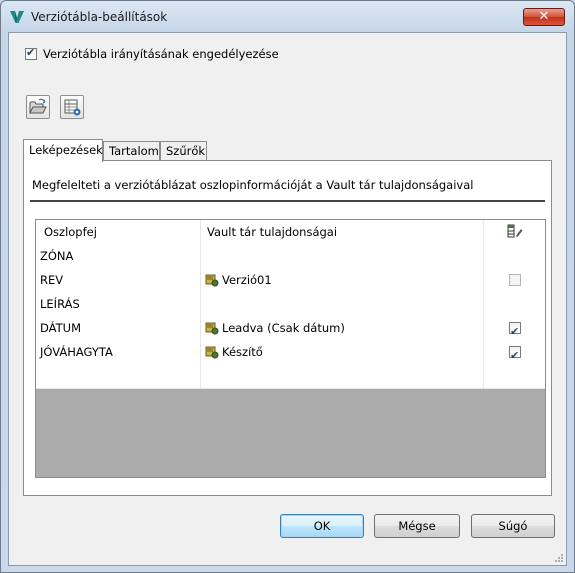  What do you see at coordinates (66, 150) in the screenshot?
I see `tab-mappings-label: Leképezések` at bounding box center [66, 150].